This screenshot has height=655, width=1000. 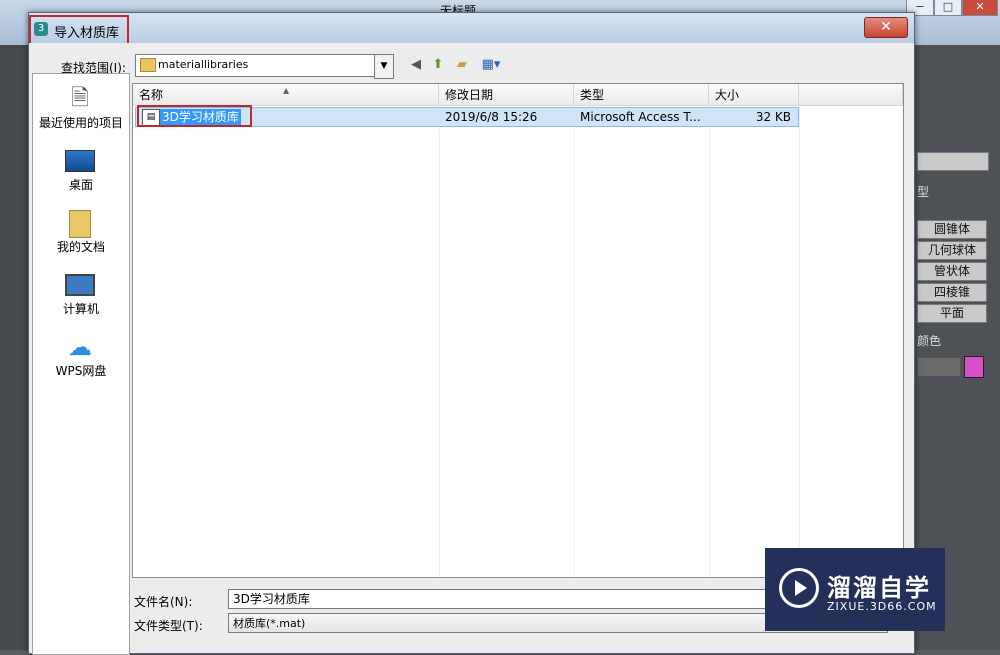 I want to click on cloud-icon: ☁, so click(x=80, y=347).